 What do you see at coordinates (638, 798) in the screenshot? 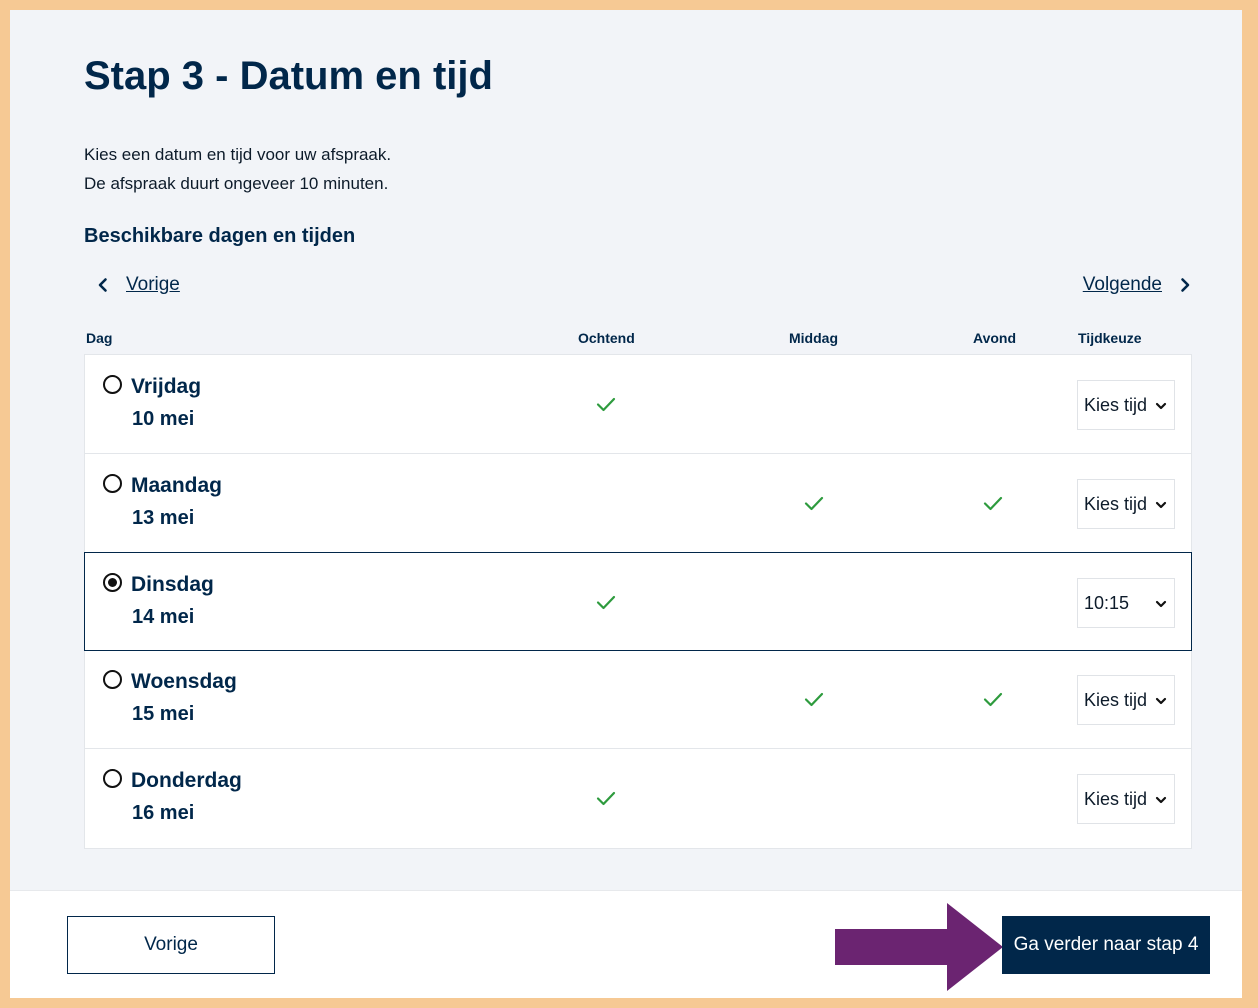
I see `table-row: Donderdag 16 mei Kies tijd` at bounding box center [638, 798].